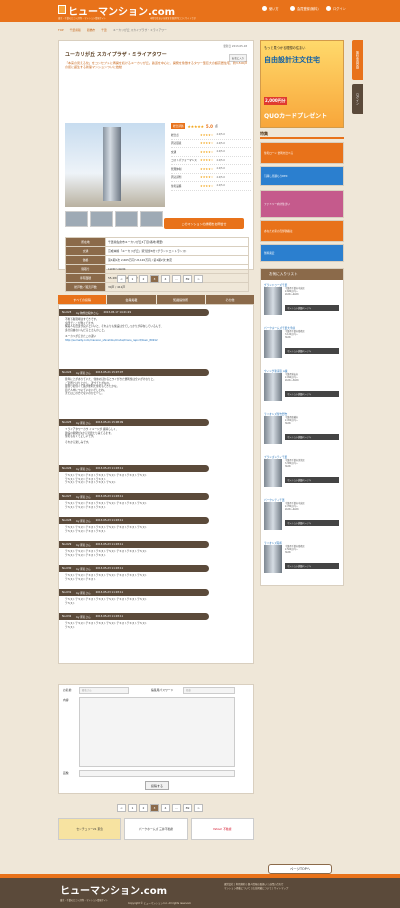 The width and height of the screenshot is (400, 908). What do you see at coordinates (357, 99) in the screenshot?
I see `login-side-tab: ログイン` at bounding box center [357, 99].